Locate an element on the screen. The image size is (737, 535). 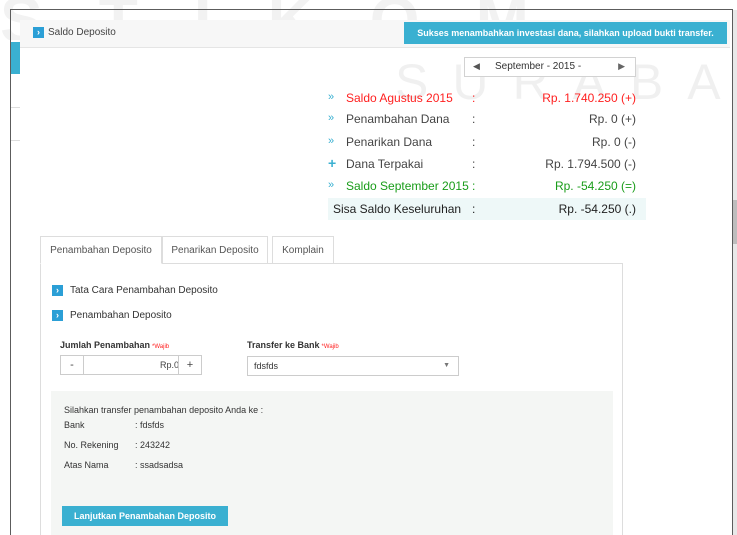
info-key: Atas Nama is located at coordinates (86, 465).